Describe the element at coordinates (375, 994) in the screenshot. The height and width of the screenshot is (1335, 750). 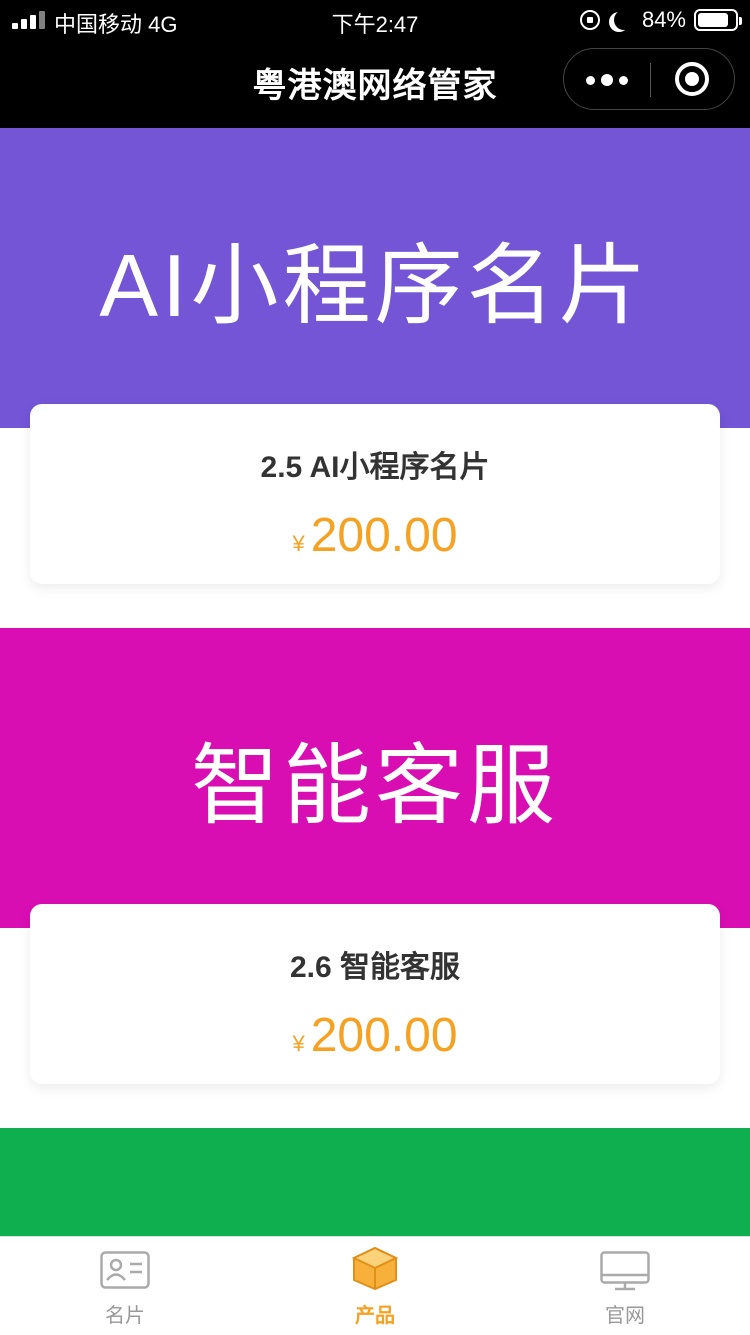
I see `product-card: 2.6 智能客服 ¥200.00` at that location.